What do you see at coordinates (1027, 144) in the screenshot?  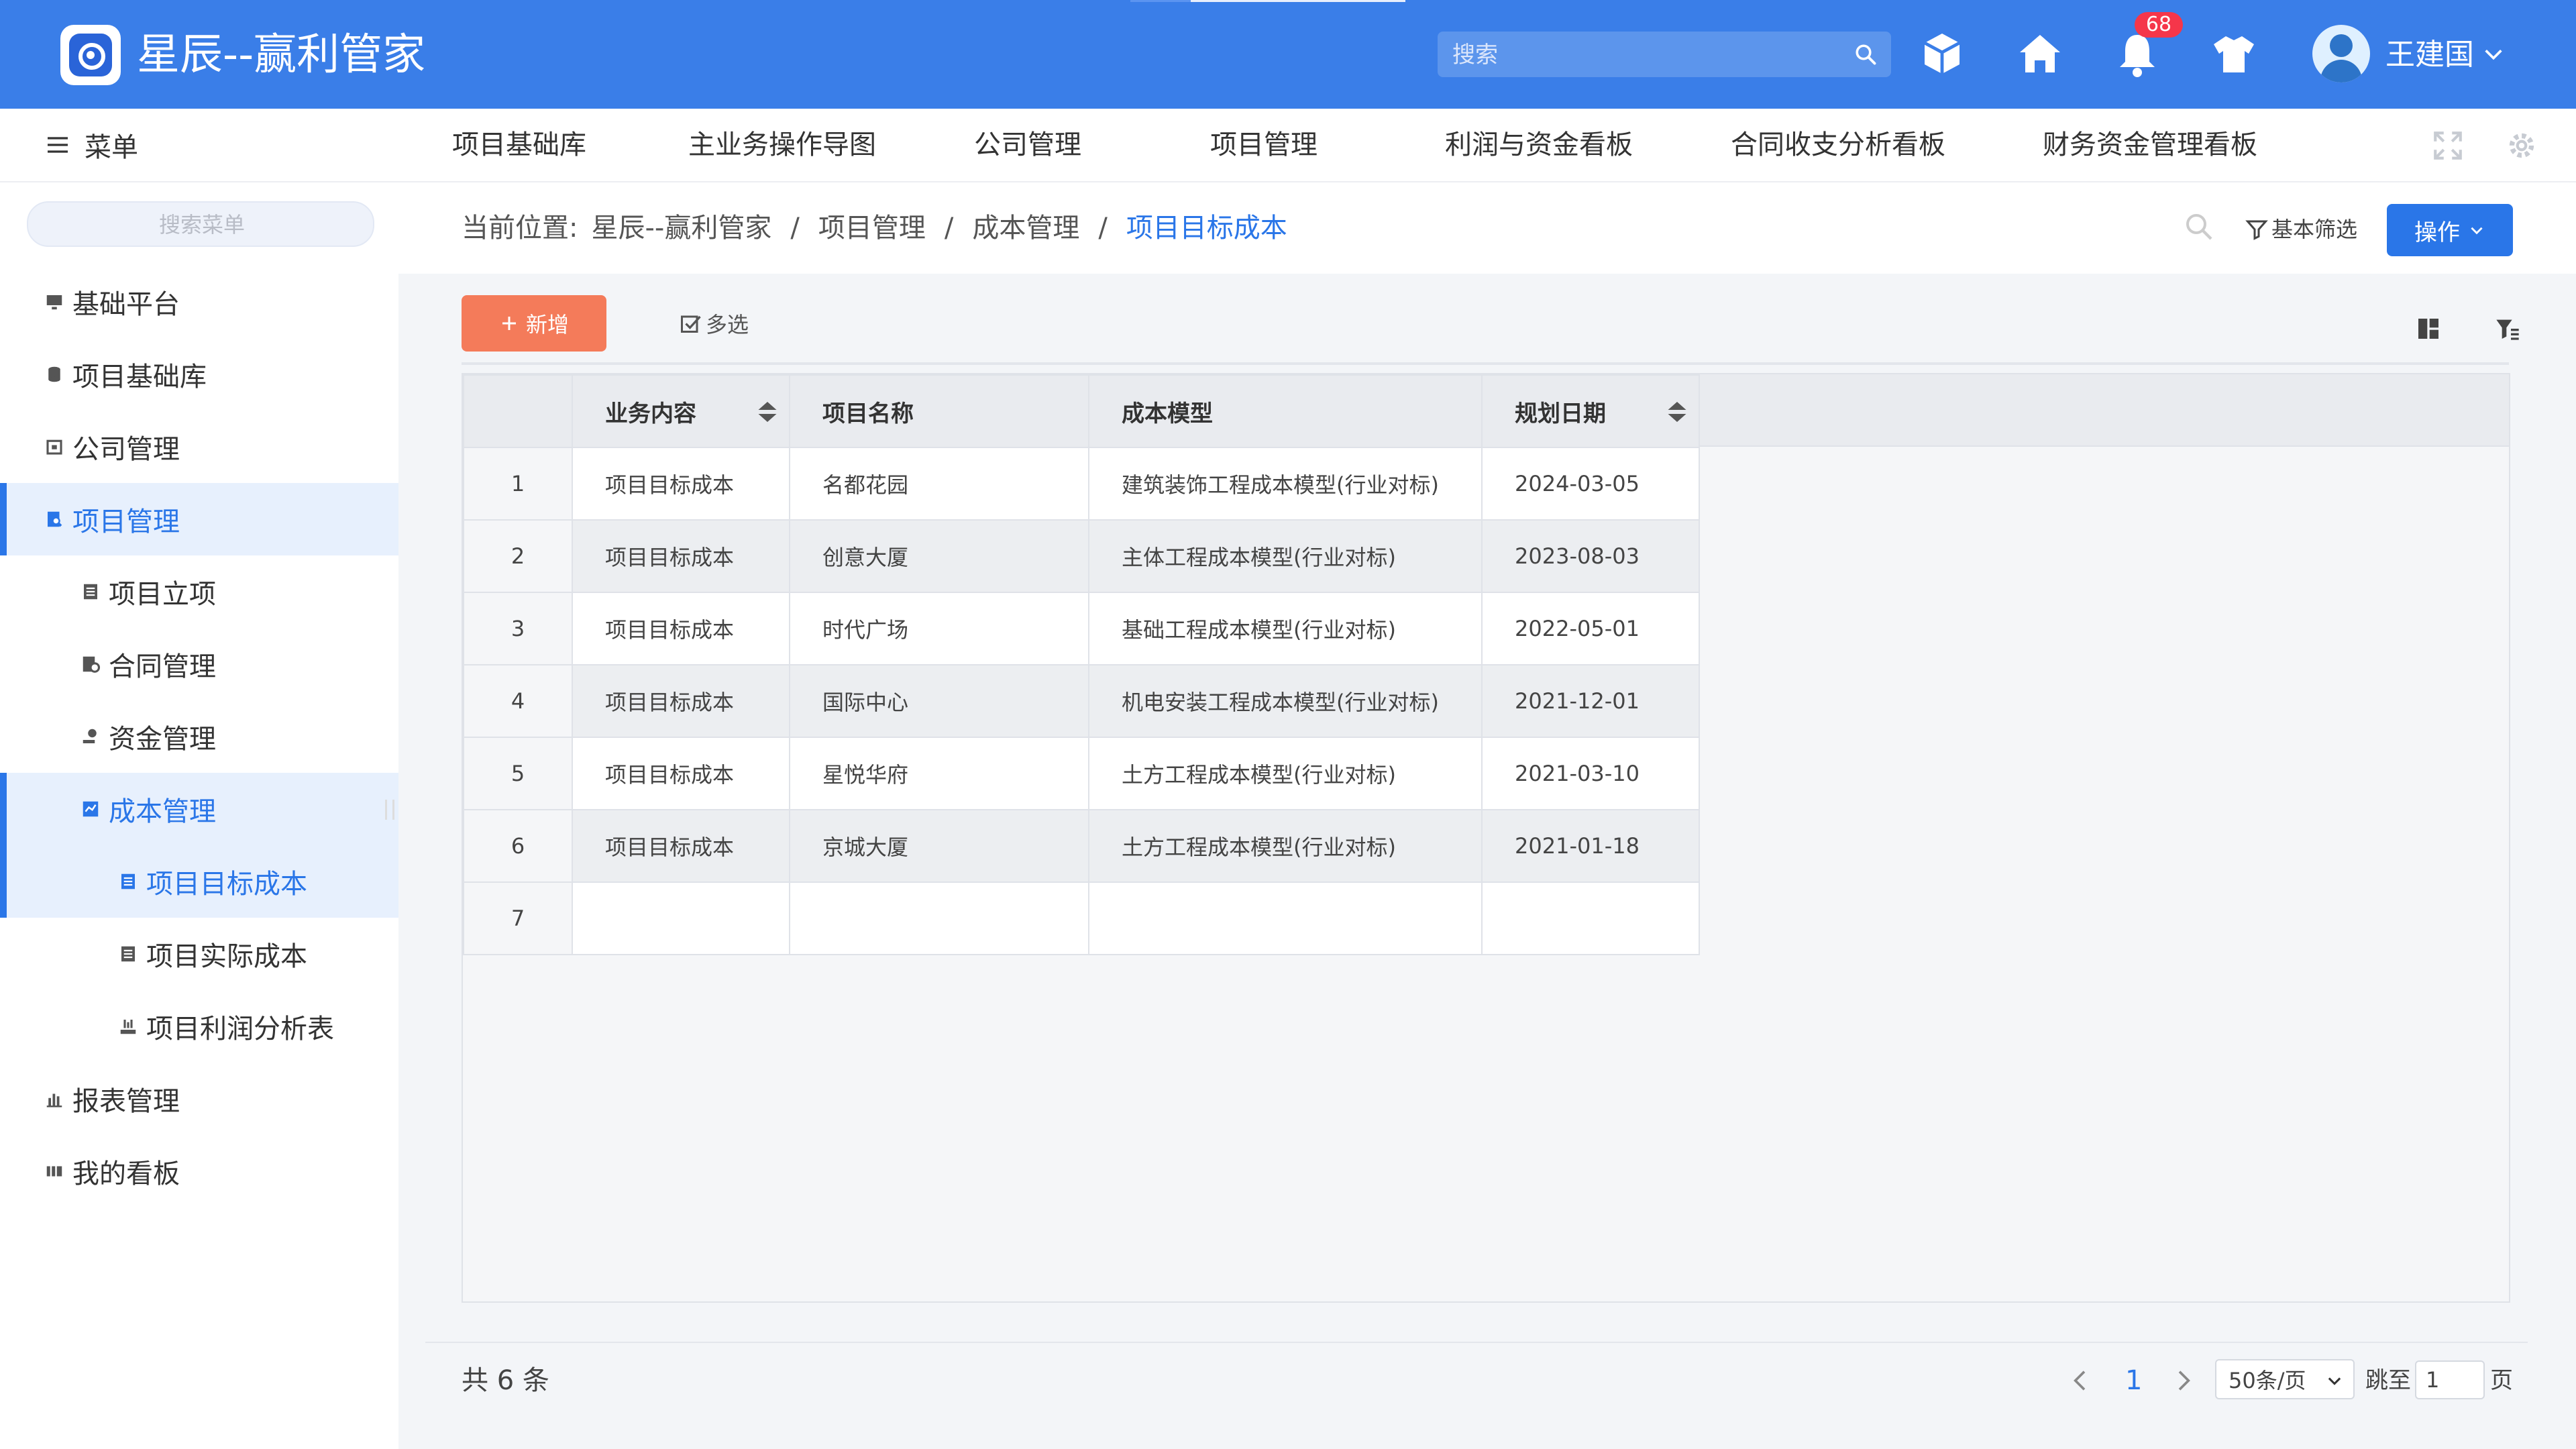 I see `nav-item-company: 公司管理` at bounding box center [1027, 144].